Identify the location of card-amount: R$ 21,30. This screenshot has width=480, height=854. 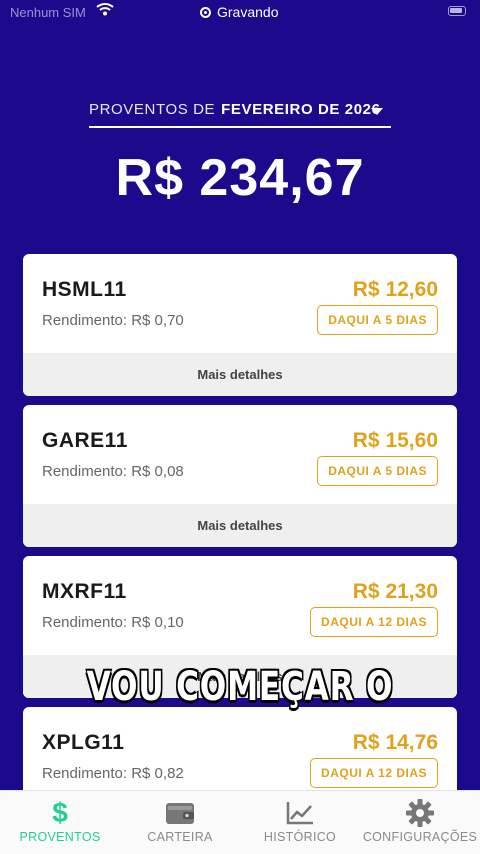
(395, 591).